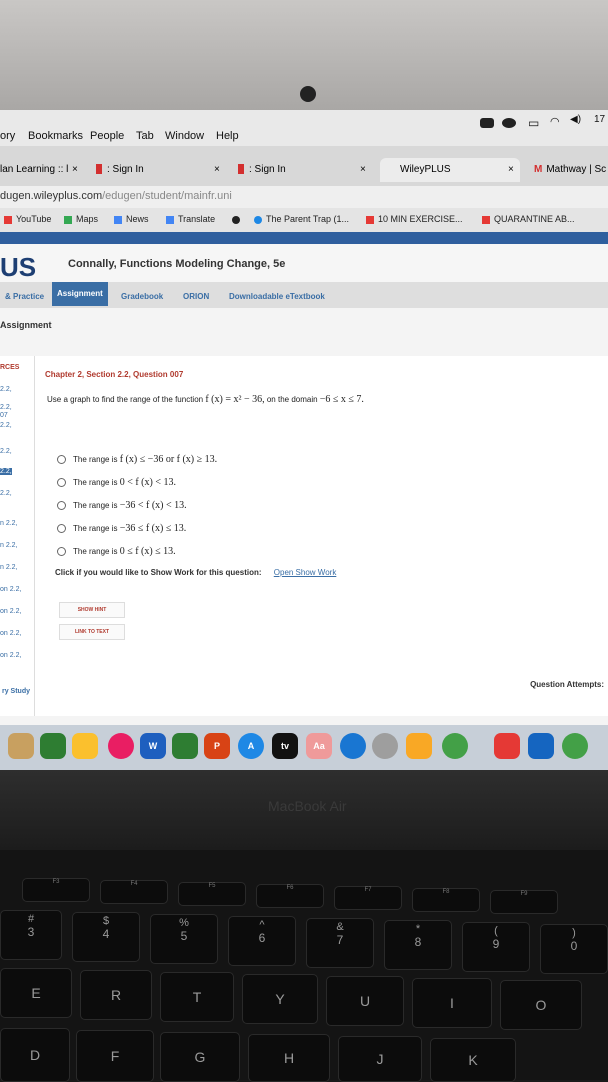  Describe the element at coordinates (106, 937) in the screenshot. I see `key-4: $4` at that location.